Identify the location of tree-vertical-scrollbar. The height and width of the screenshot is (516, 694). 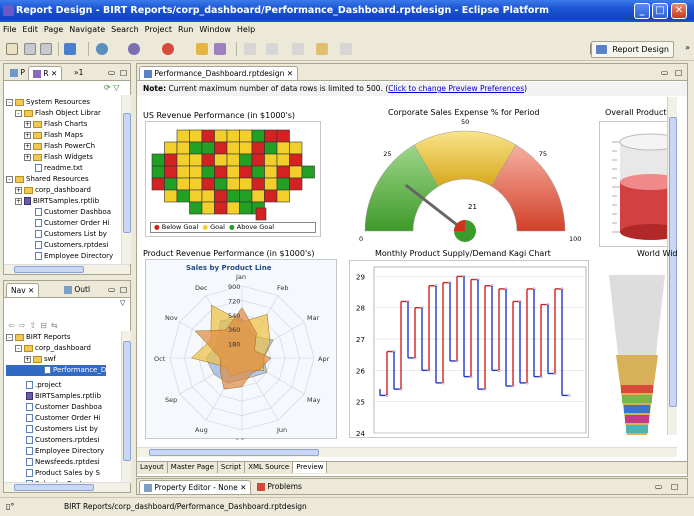
(126, 179).